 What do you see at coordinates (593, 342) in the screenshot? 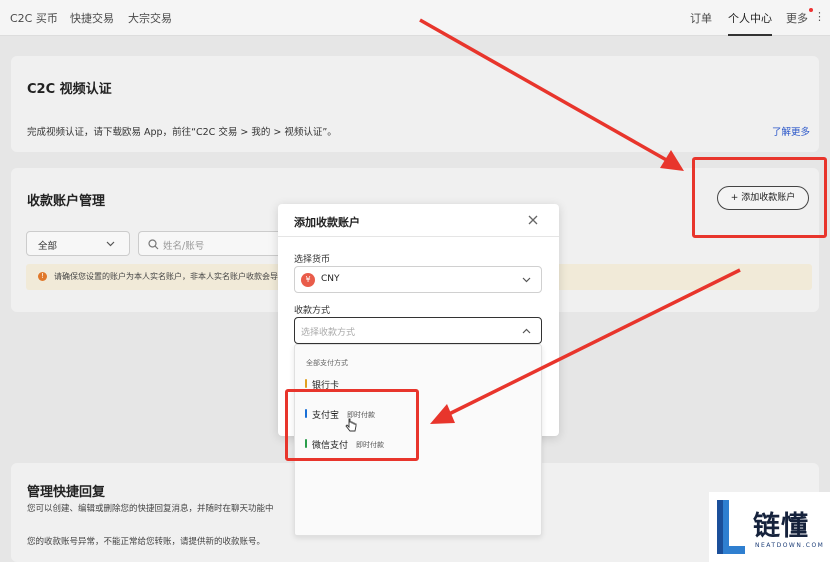
I see `arrow-to-options` at bounding box center [593, 342].